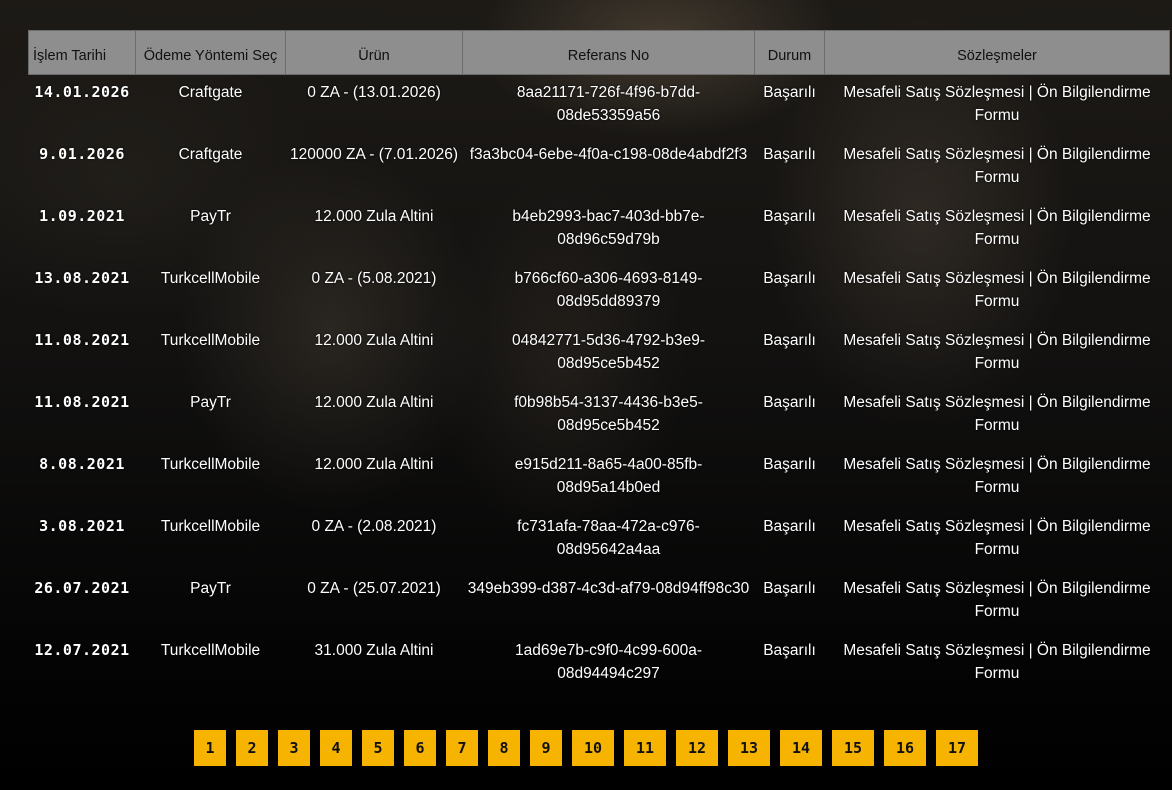 This screenshot has height=790, width=1172. I want to click on page-button-5: 5, so click(378, 748).